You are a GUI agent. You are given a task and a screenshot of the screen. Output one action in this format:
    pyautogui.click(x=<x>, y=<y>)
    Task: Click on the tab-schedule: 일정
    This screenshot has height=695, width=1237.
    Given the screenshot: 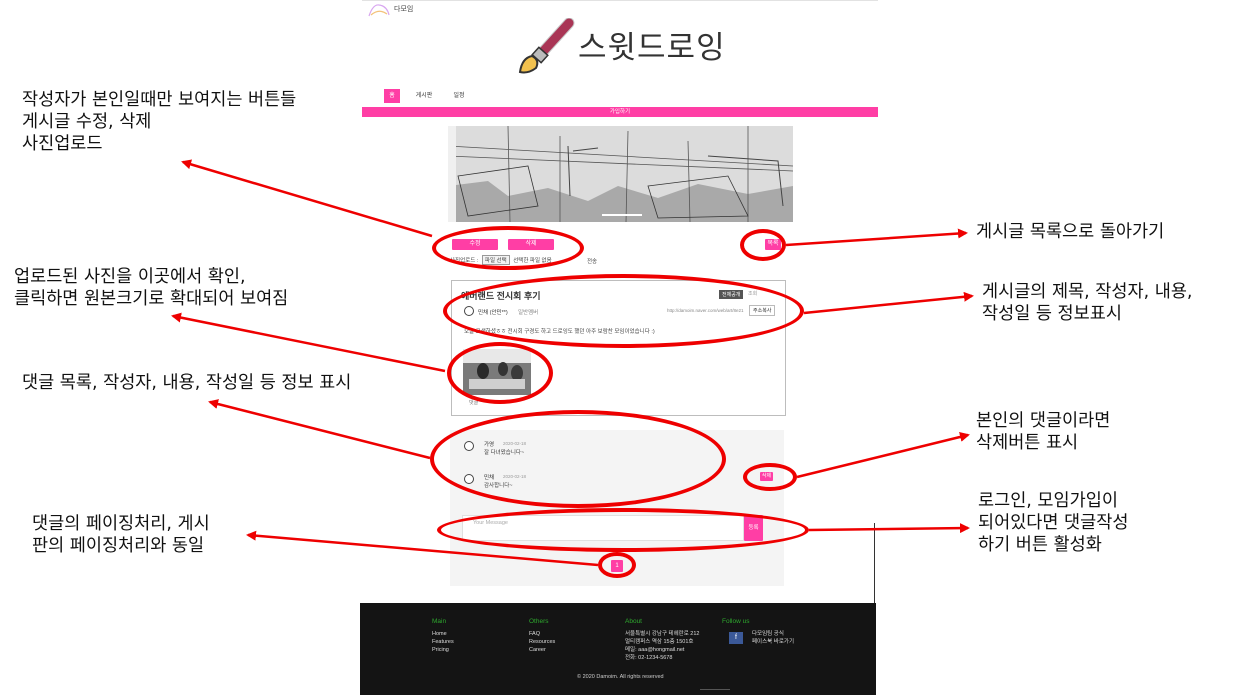 What is the action you would take?
    pyautogui.click(x=459, y=96)
    